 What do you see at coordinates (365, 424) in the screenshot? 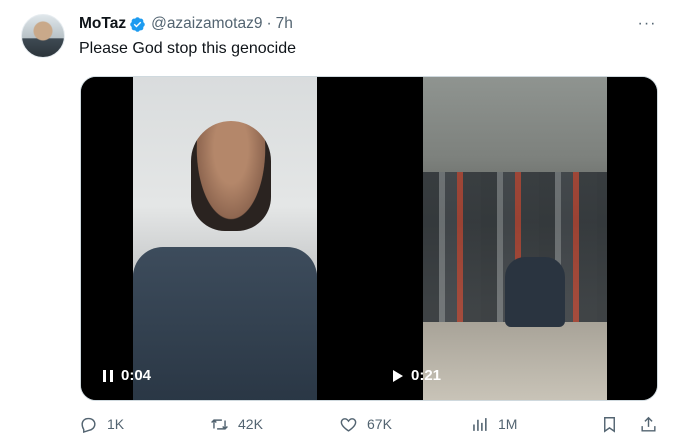
I see `like-button: 67K` at bounding box center [365, 424].